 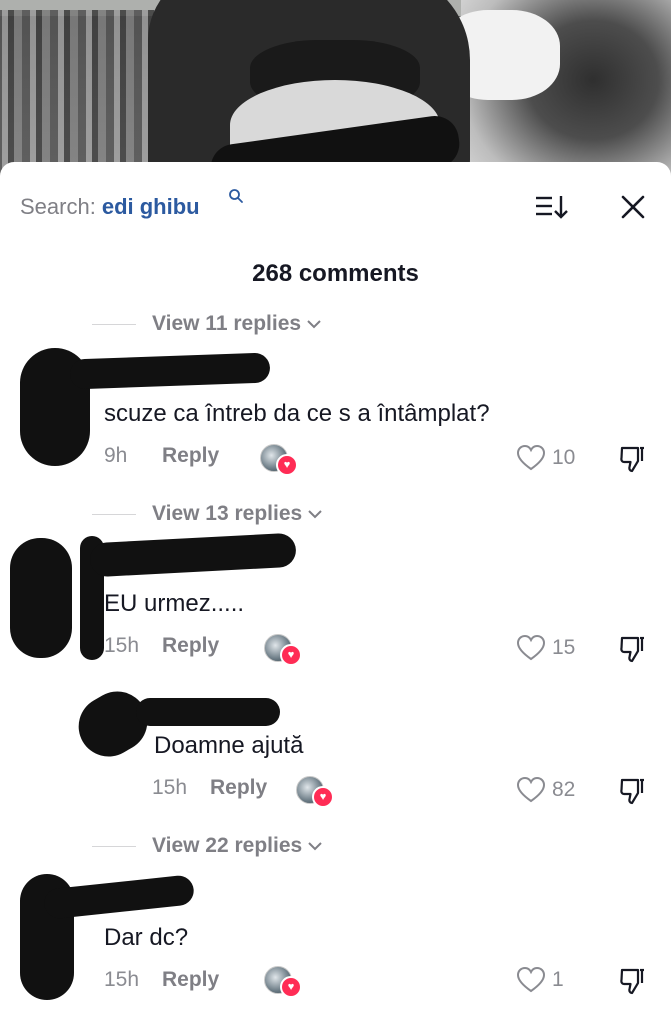 I want to click on like-button: 1, so click(x=540, y=980).